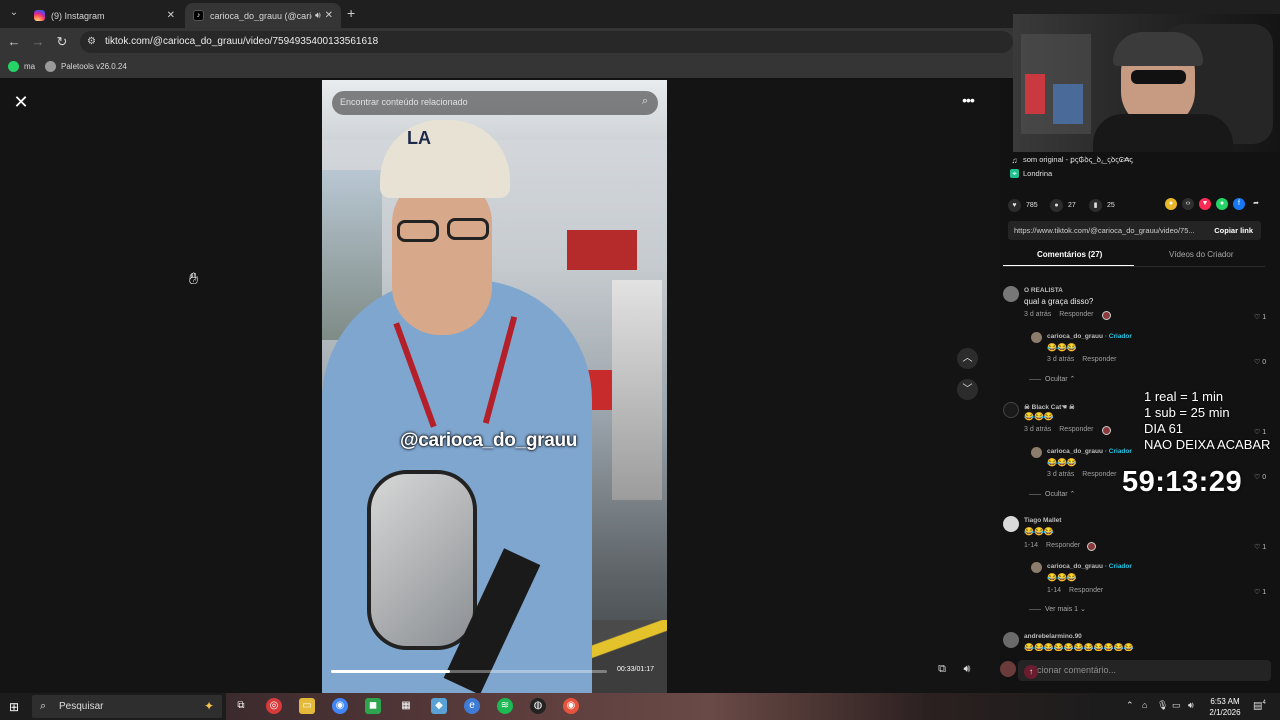  Describe the element at coordinates (645, 101) in the screenshot. I see `search-icon: ⌕` at that location.